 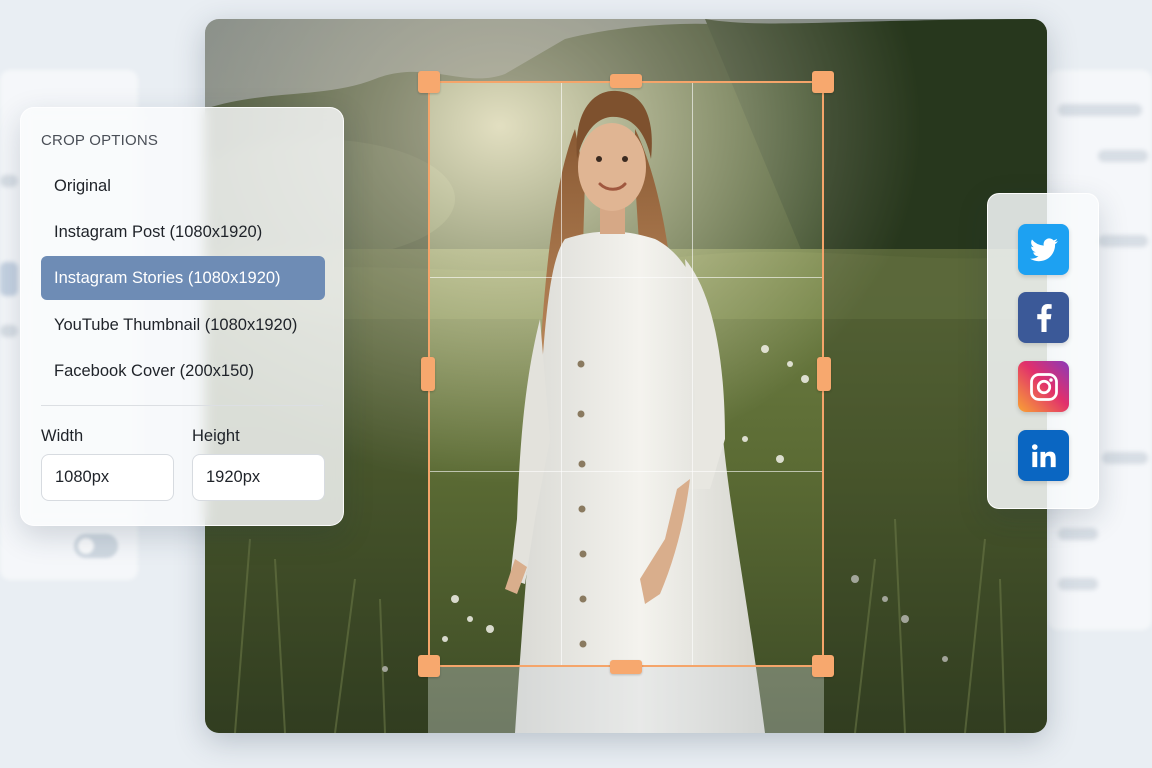 What do you see at coordinates (183, 325) in the screenshot?
I see `crop-option-youtube-thumbnail: YouTube Thumbnail (1080x1920)` at bounding box center [183, 325].